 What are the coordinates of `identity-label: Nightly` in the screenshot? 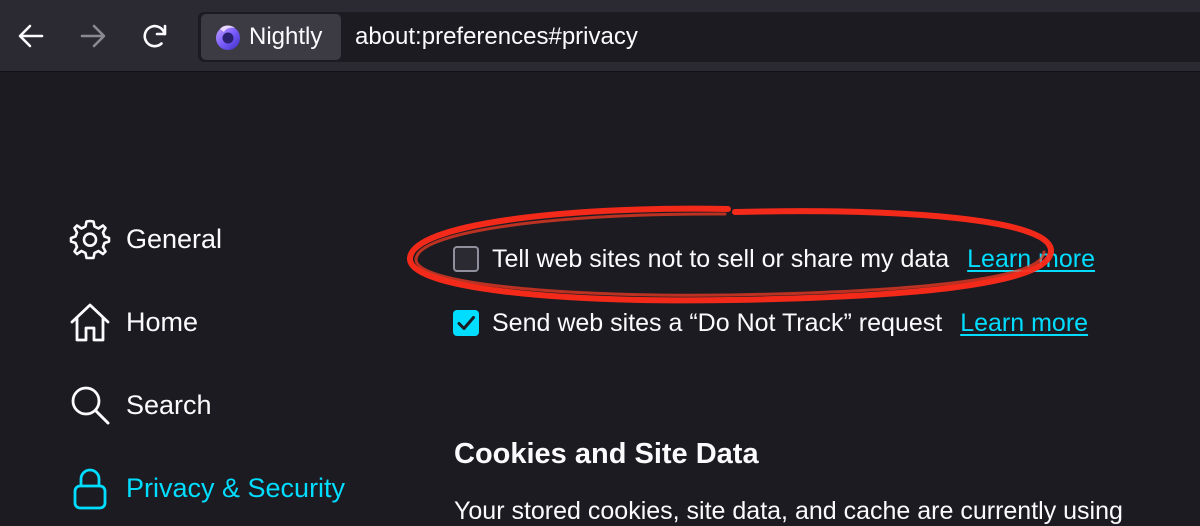 It's located at (286, 36).